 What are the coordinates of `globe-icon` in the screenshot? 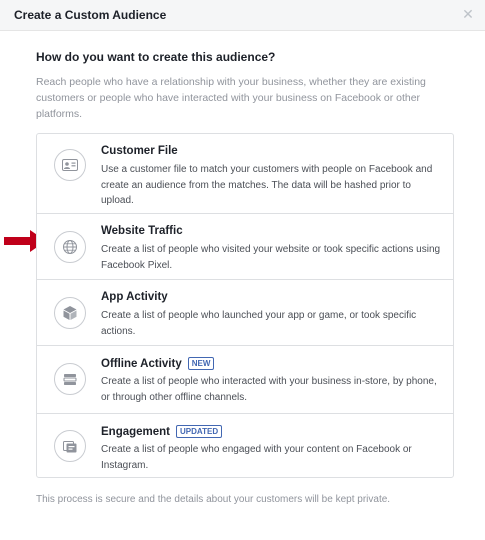 It's located at (70, 247).